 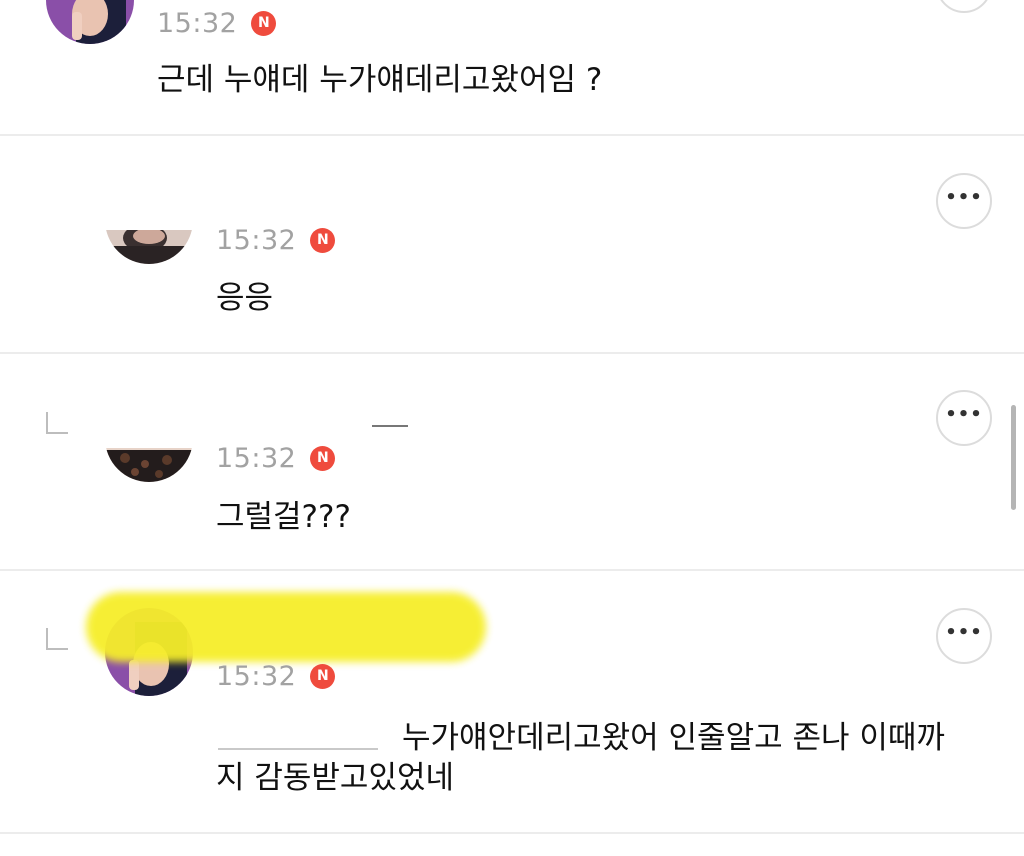 I want to click on comment-text: 응응, so click(x=245, y=298).